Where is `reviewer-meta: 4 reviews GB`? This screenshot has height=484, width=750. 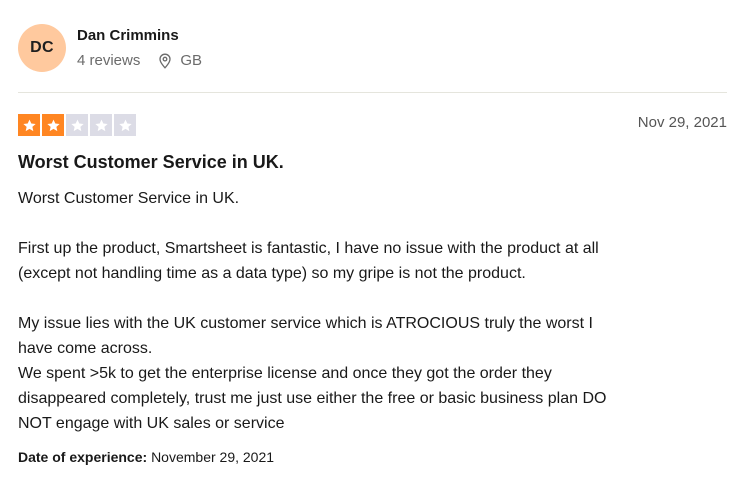 reviewer-meta: 4 reviews GB is located at coordinates (139, 60).